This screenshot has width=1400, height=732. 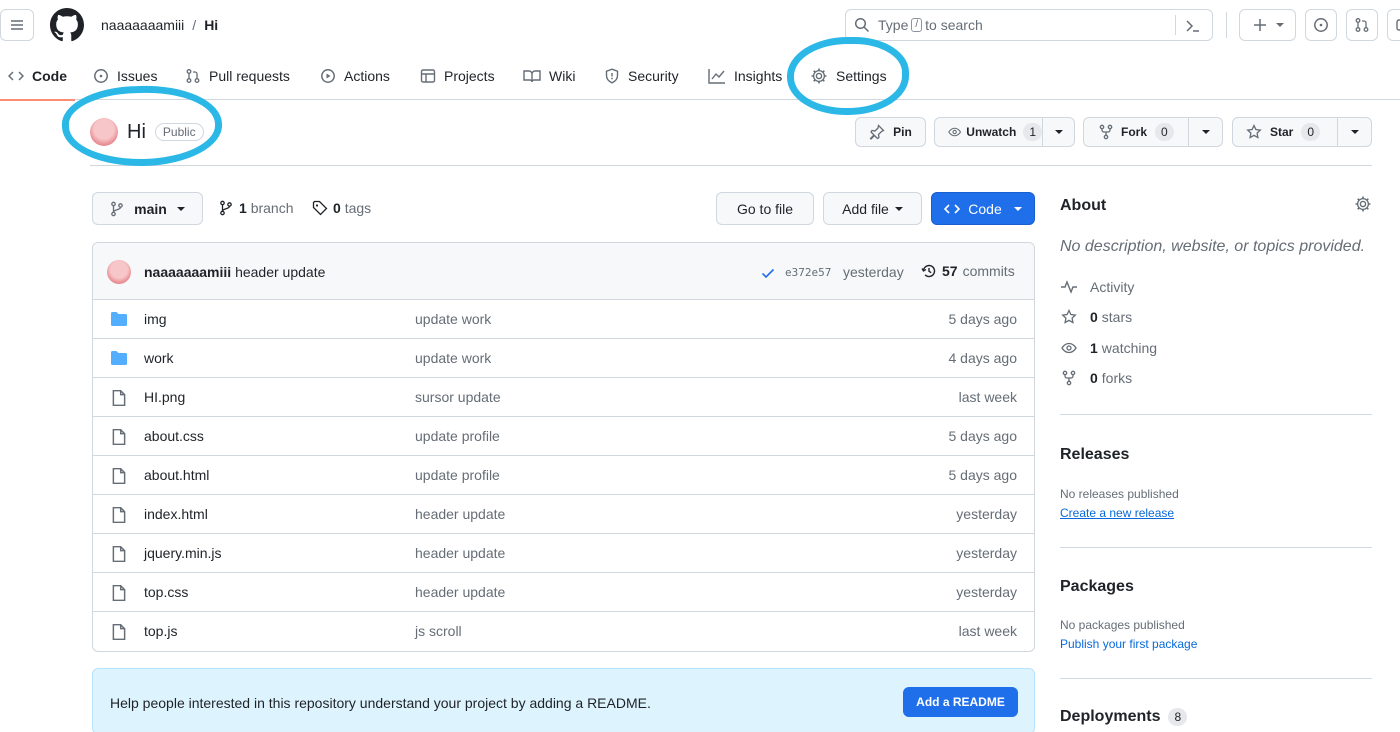 I want to click on commit-hash: e372e57, so click(x=808, y=272).